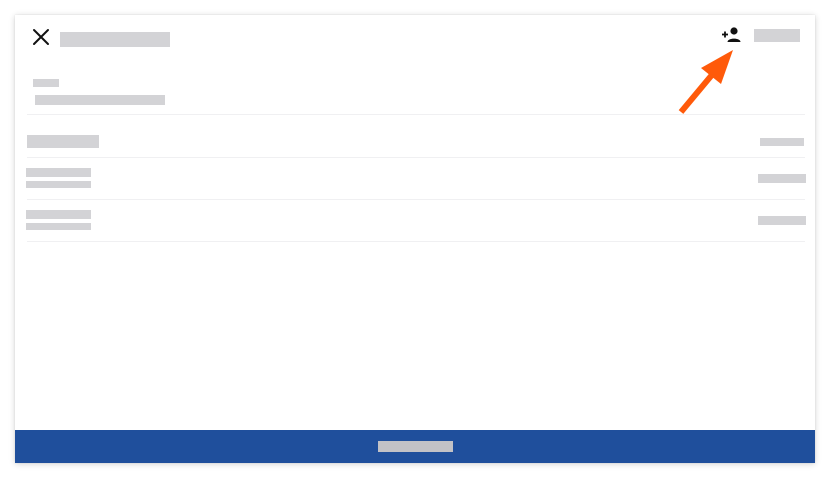 The image size is (830, 478). Describe the element at coordinates (782, 142) in the screenshot. I see `list-header-value-placeholder` at that location.